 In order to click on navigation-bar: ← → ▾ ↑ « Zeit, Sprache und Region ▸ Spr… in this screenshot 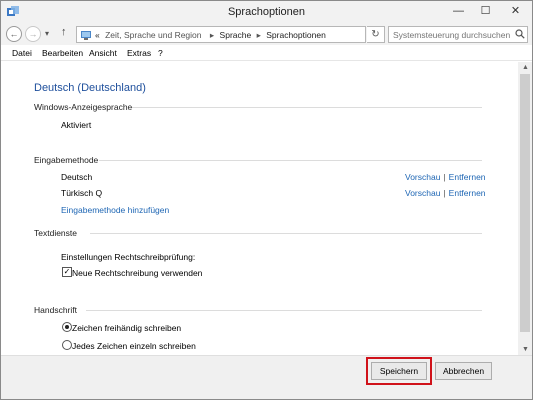, I will do `click(266, 34)`.